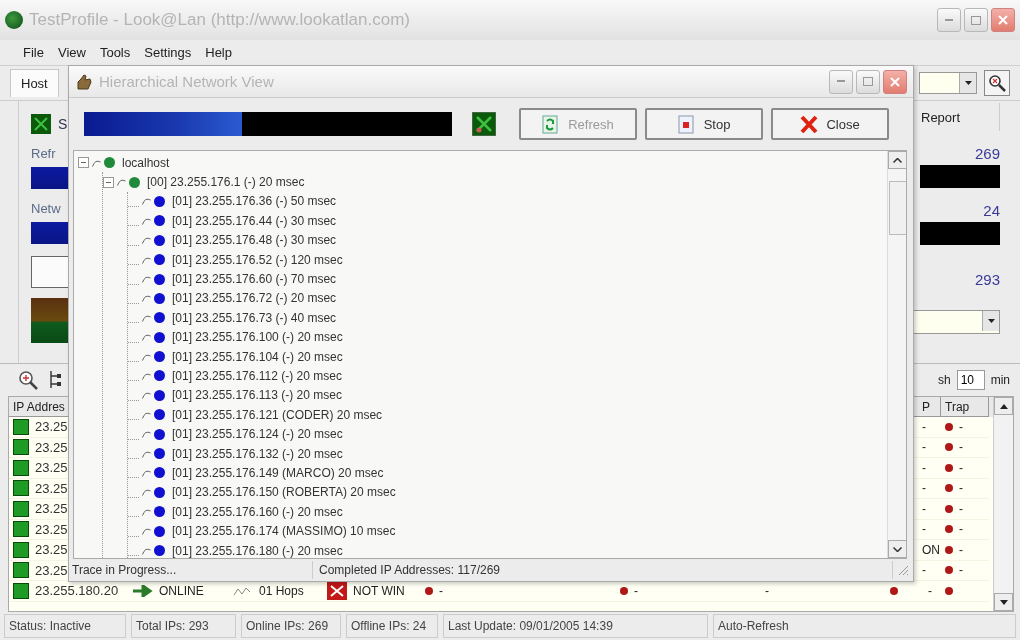 The width and height of the screenshot is (1020, 640). I want to click on stop-icon, so click(686, 124).